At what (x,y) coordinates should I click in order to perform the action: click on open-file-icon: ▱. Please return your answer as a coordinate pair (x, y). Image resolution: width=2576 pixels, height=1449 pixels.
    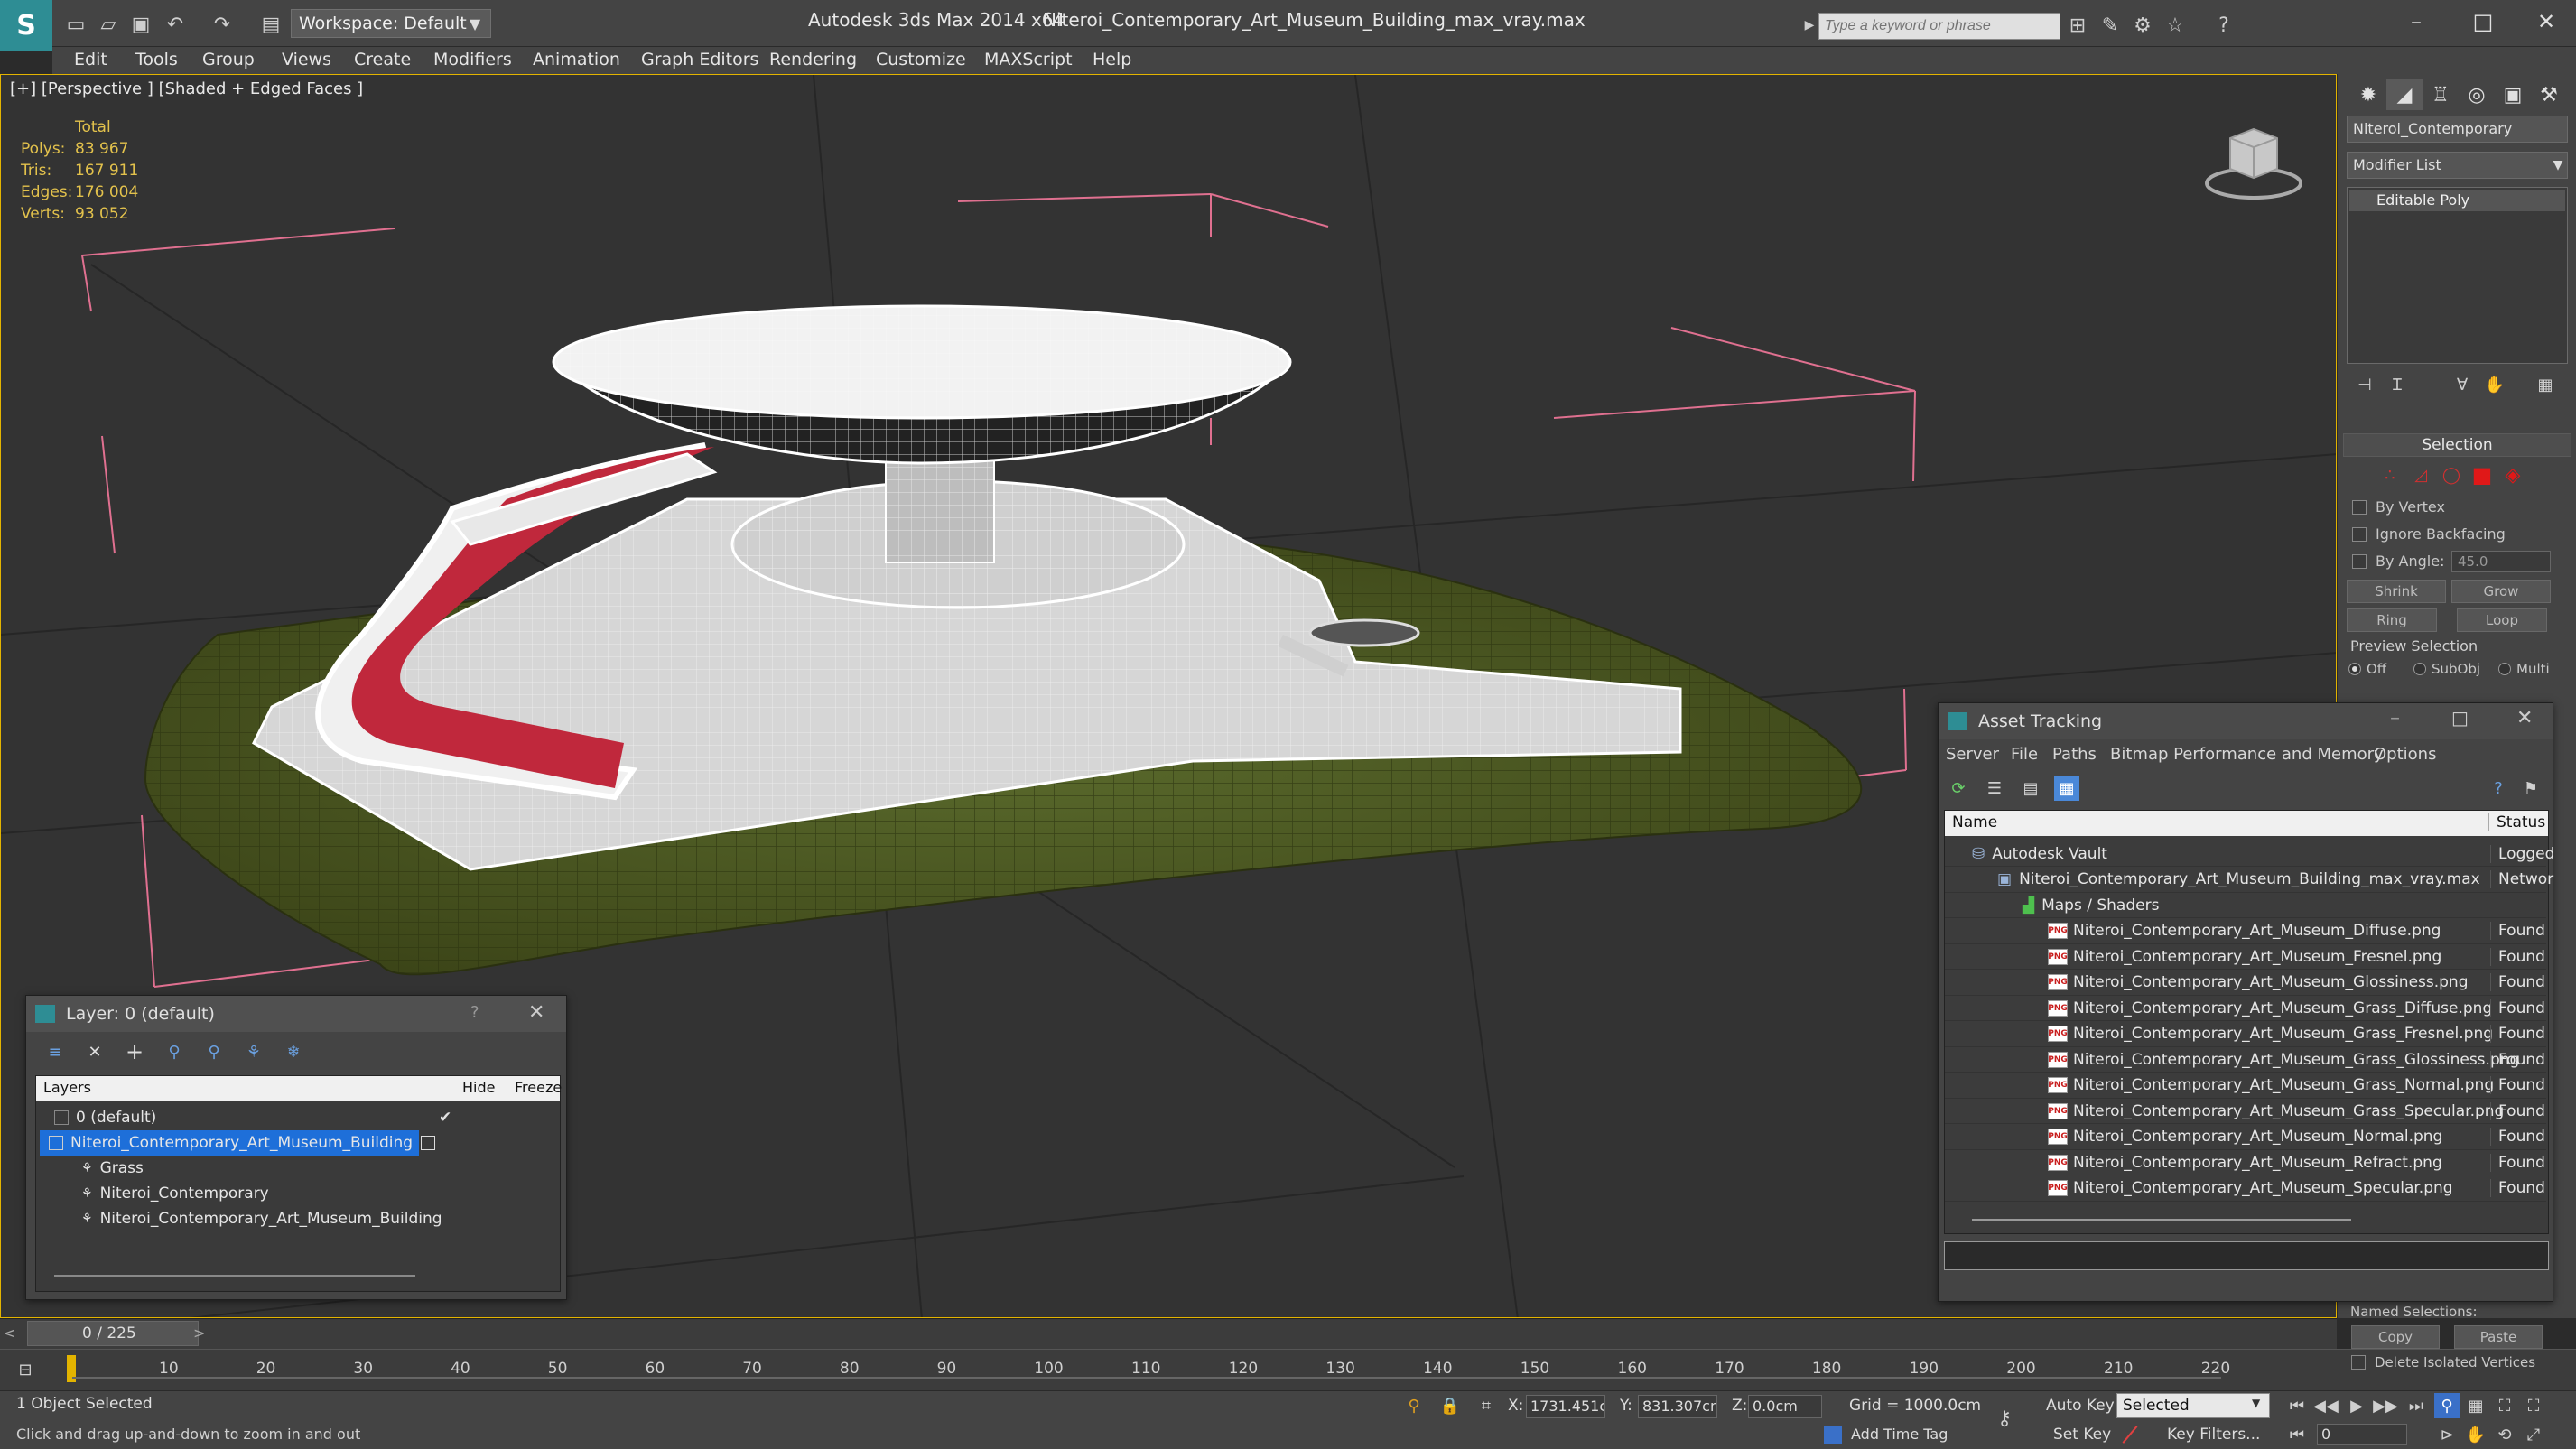
    Looking at the image, I should click on (108, 24).